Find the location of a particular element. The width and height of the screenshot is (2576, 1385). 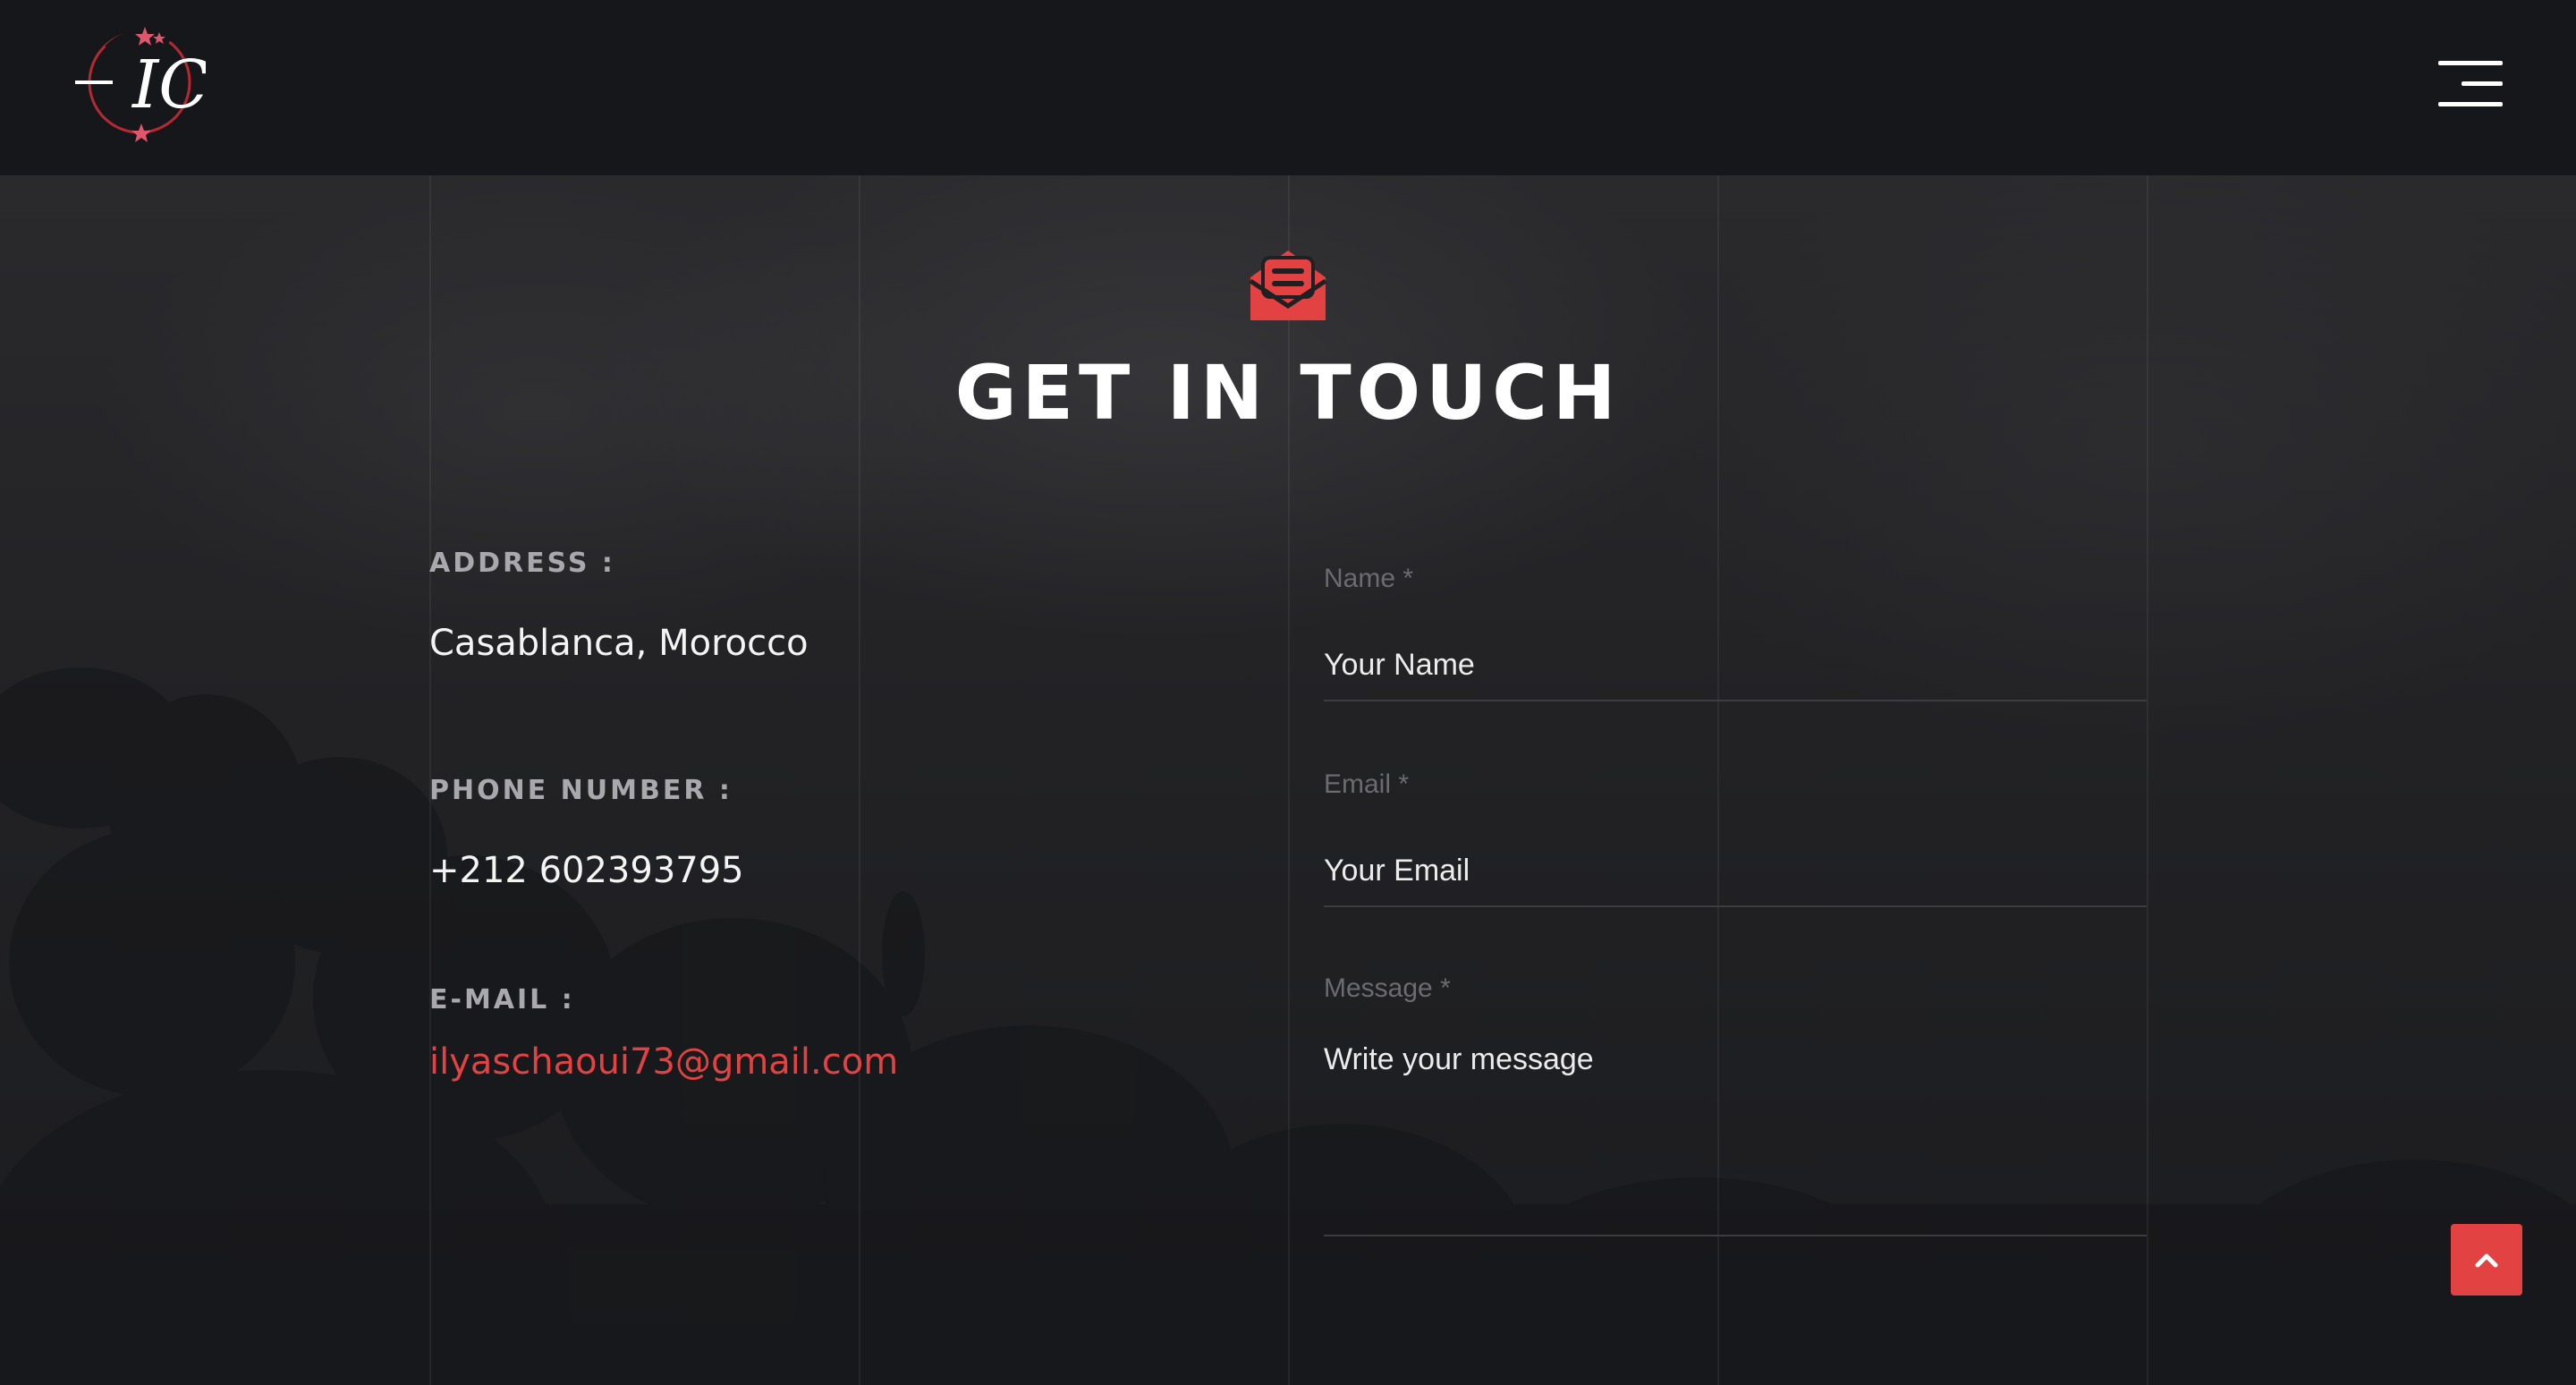

site-header: IC is located at coordinates (1288, 87).